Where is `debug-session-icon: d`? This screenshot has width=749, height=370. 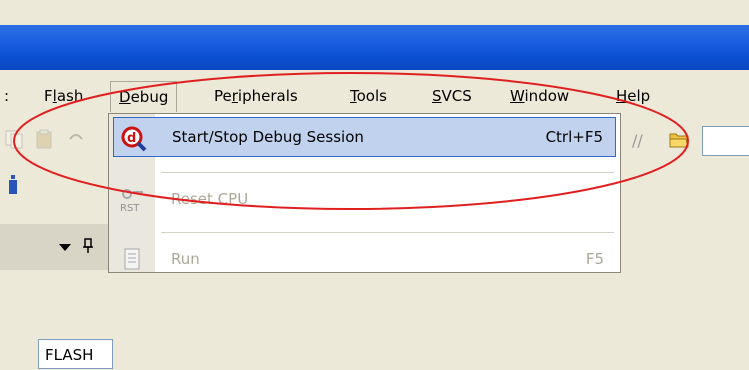
debug-session-icon: d is located at coordinates (134, 139).